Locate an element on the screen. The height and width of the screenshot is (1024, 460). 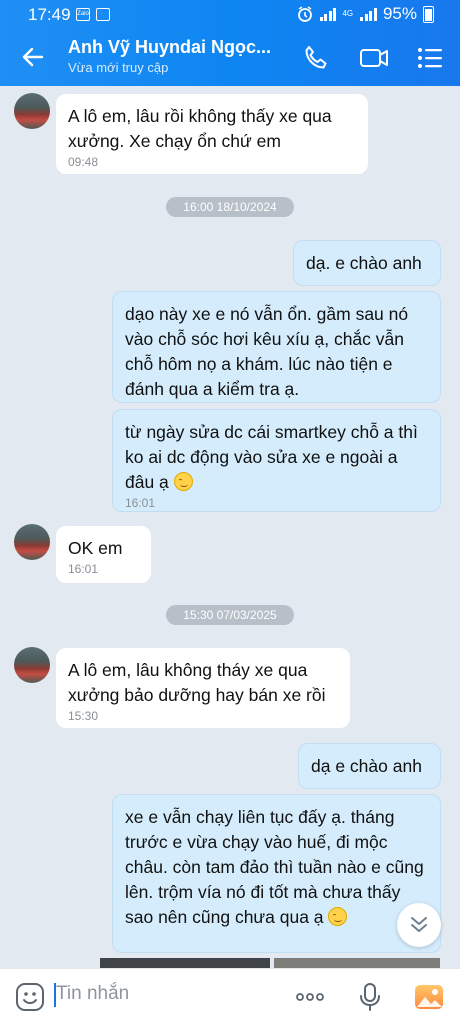
scroll-to-bottom-button is located at coordinates (419, 925).